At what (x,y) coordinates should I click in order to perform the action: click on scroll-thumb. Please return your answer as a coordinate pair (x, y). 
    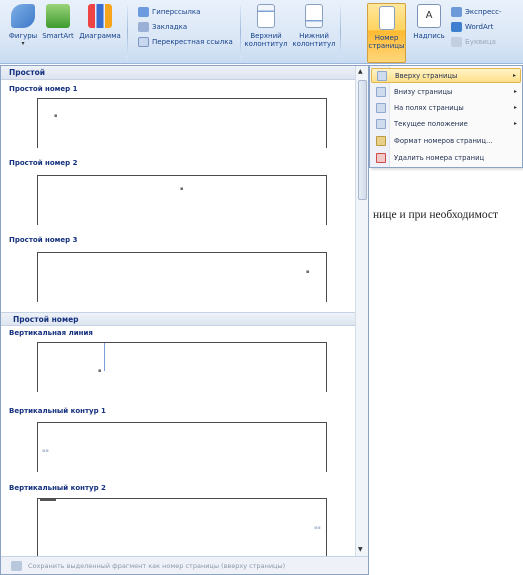
    Looking at the image, I should click on (362, 140).